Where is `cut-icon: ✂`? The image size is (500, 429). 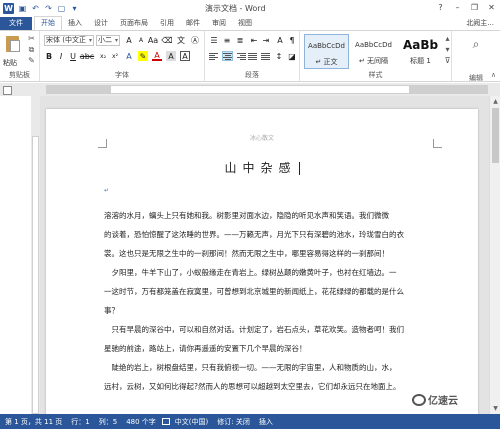
cut-icon: ✂ is located at coordinates (31, 38).